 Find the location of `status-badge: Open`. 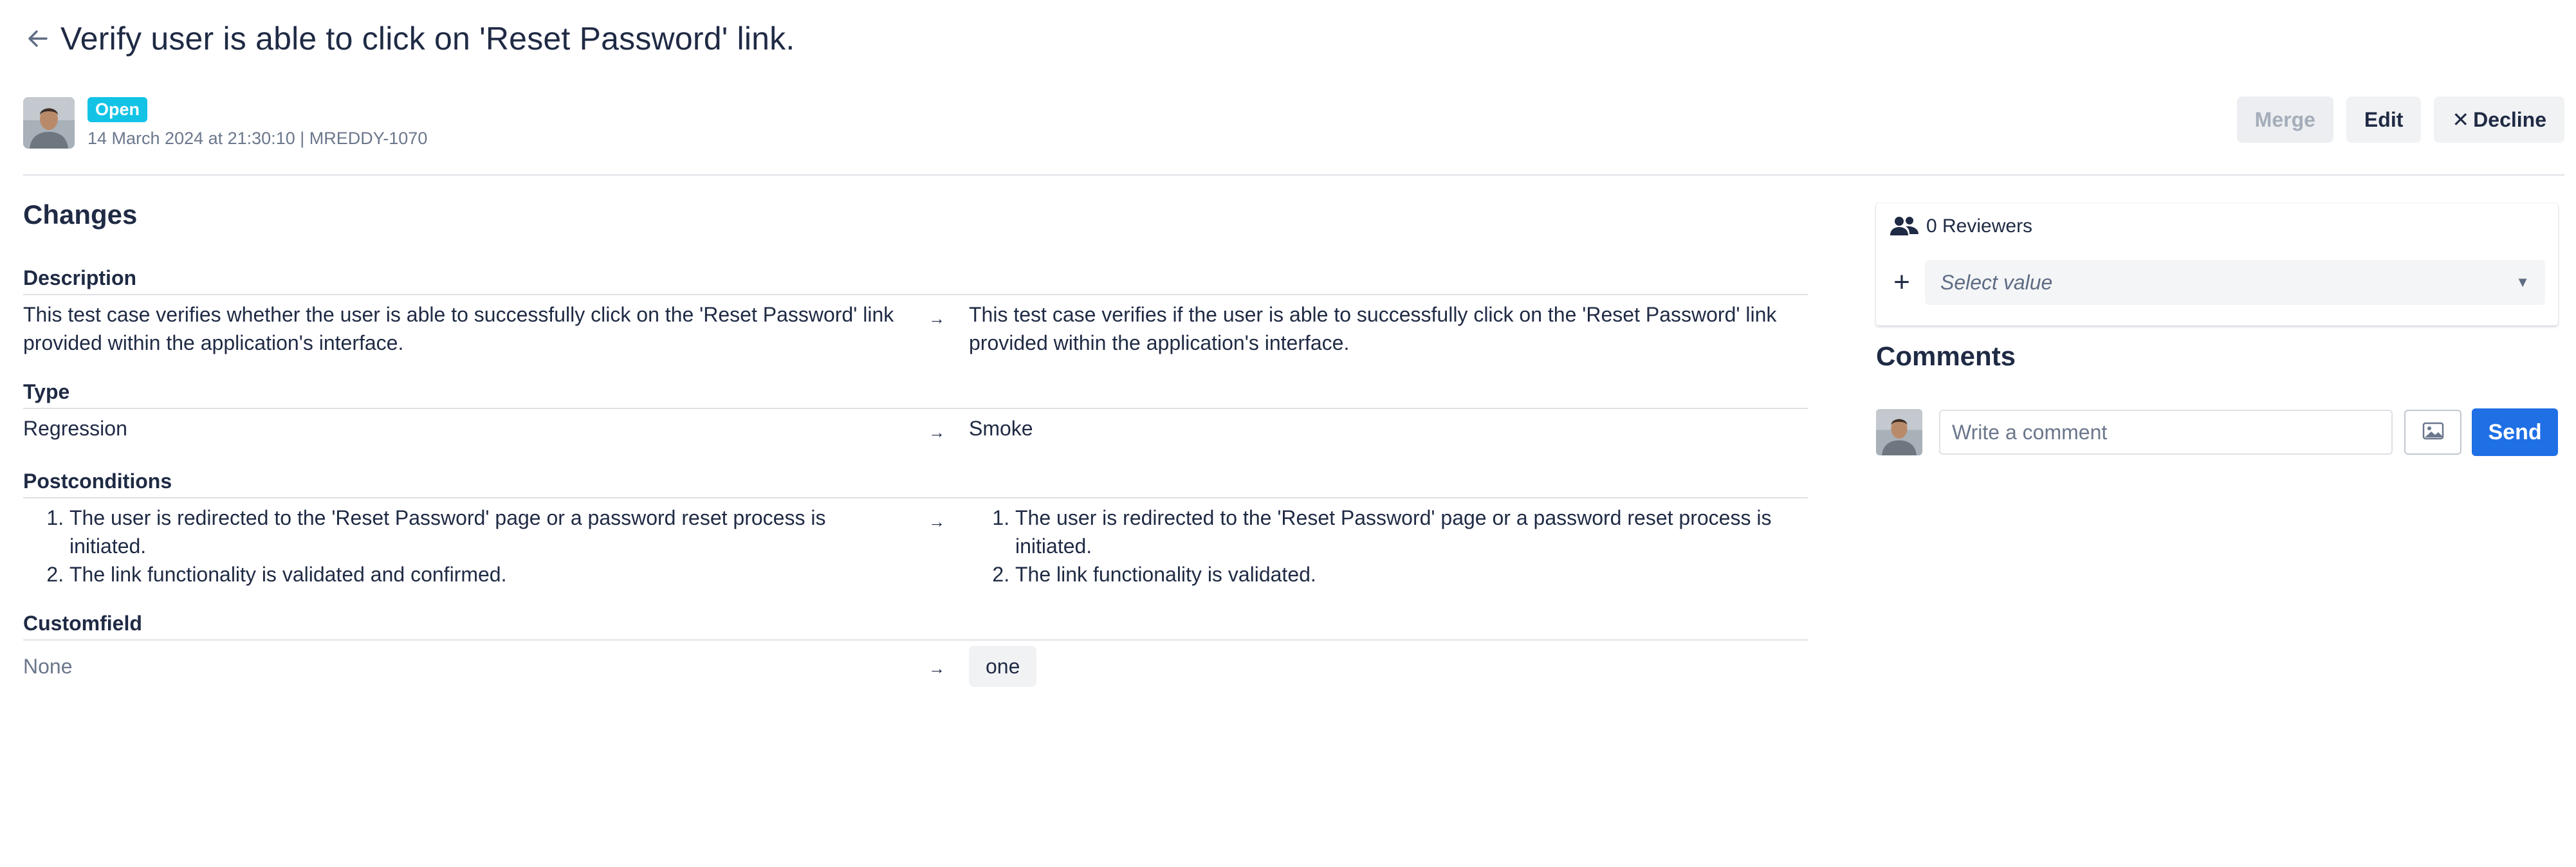

status-badge: Open is located at coordinates (117, 109).